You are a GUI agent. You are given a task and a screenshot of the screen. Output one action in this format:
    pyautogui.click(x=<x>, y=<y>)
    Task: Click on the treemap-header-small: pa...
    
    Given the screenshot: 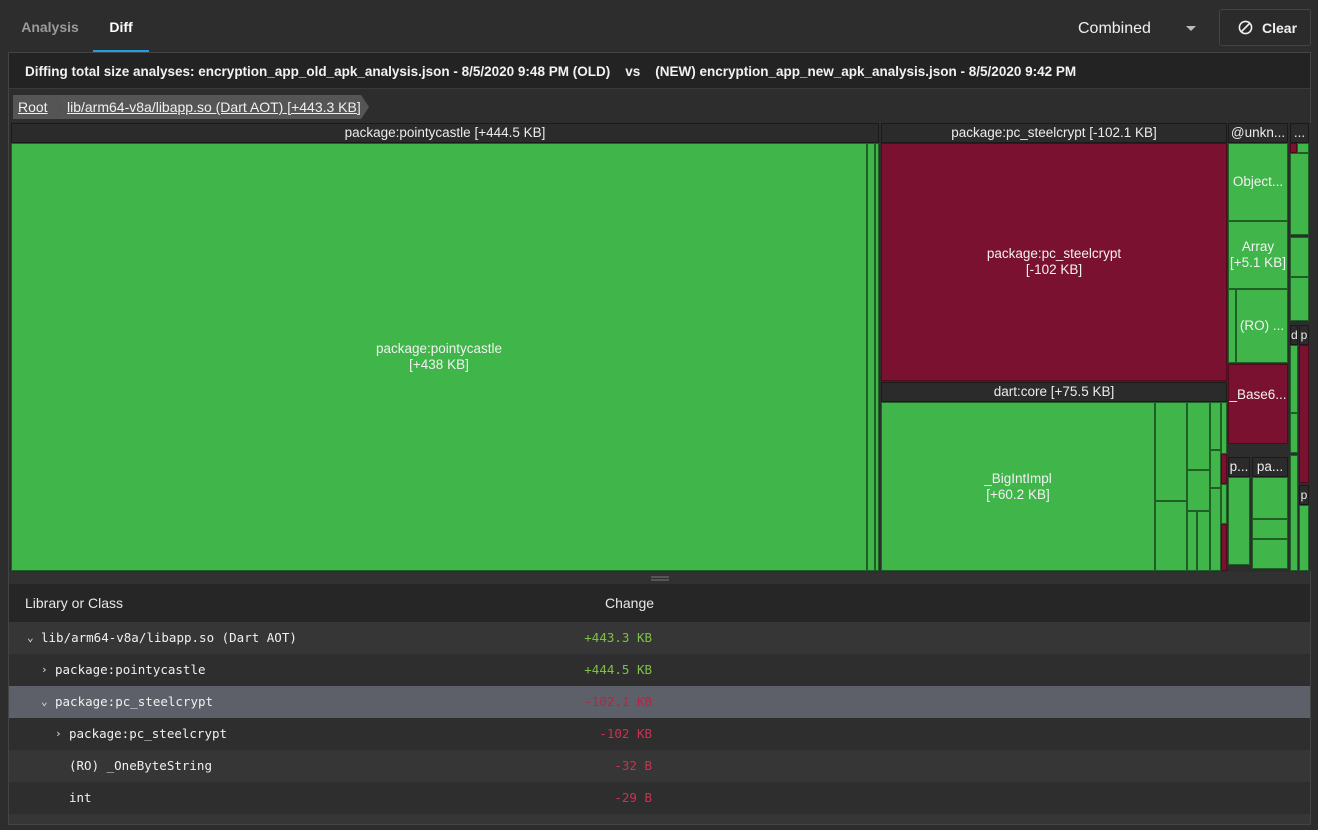 What is the action you would take?
    pyautogui.click(x=1270, y=467)
    